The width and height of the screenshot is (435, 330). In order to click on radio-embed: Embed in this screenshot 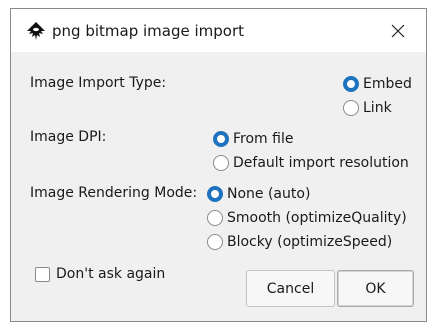, I will do `click(377, 84)`.